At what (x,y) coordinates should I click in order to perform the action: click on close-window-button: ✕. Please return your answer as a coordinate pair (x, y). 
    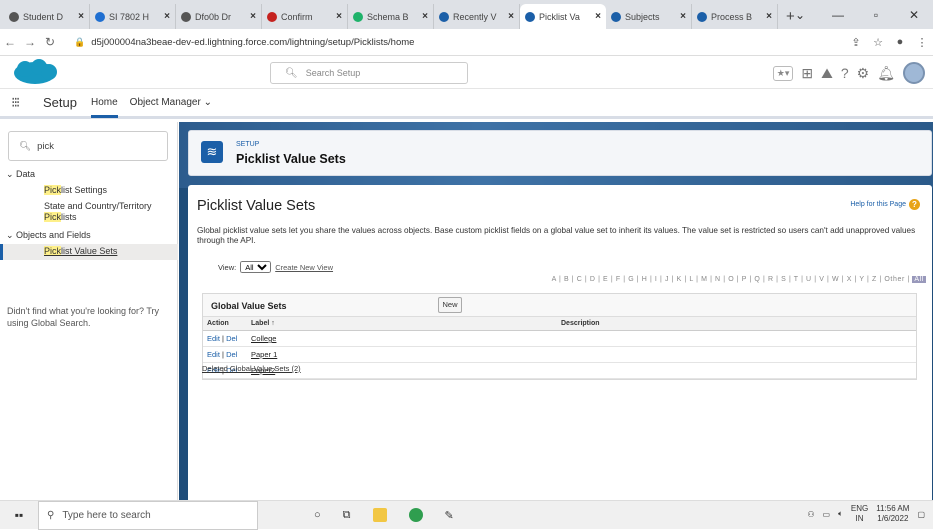
    Looking at the image, I should click on (914, 15).